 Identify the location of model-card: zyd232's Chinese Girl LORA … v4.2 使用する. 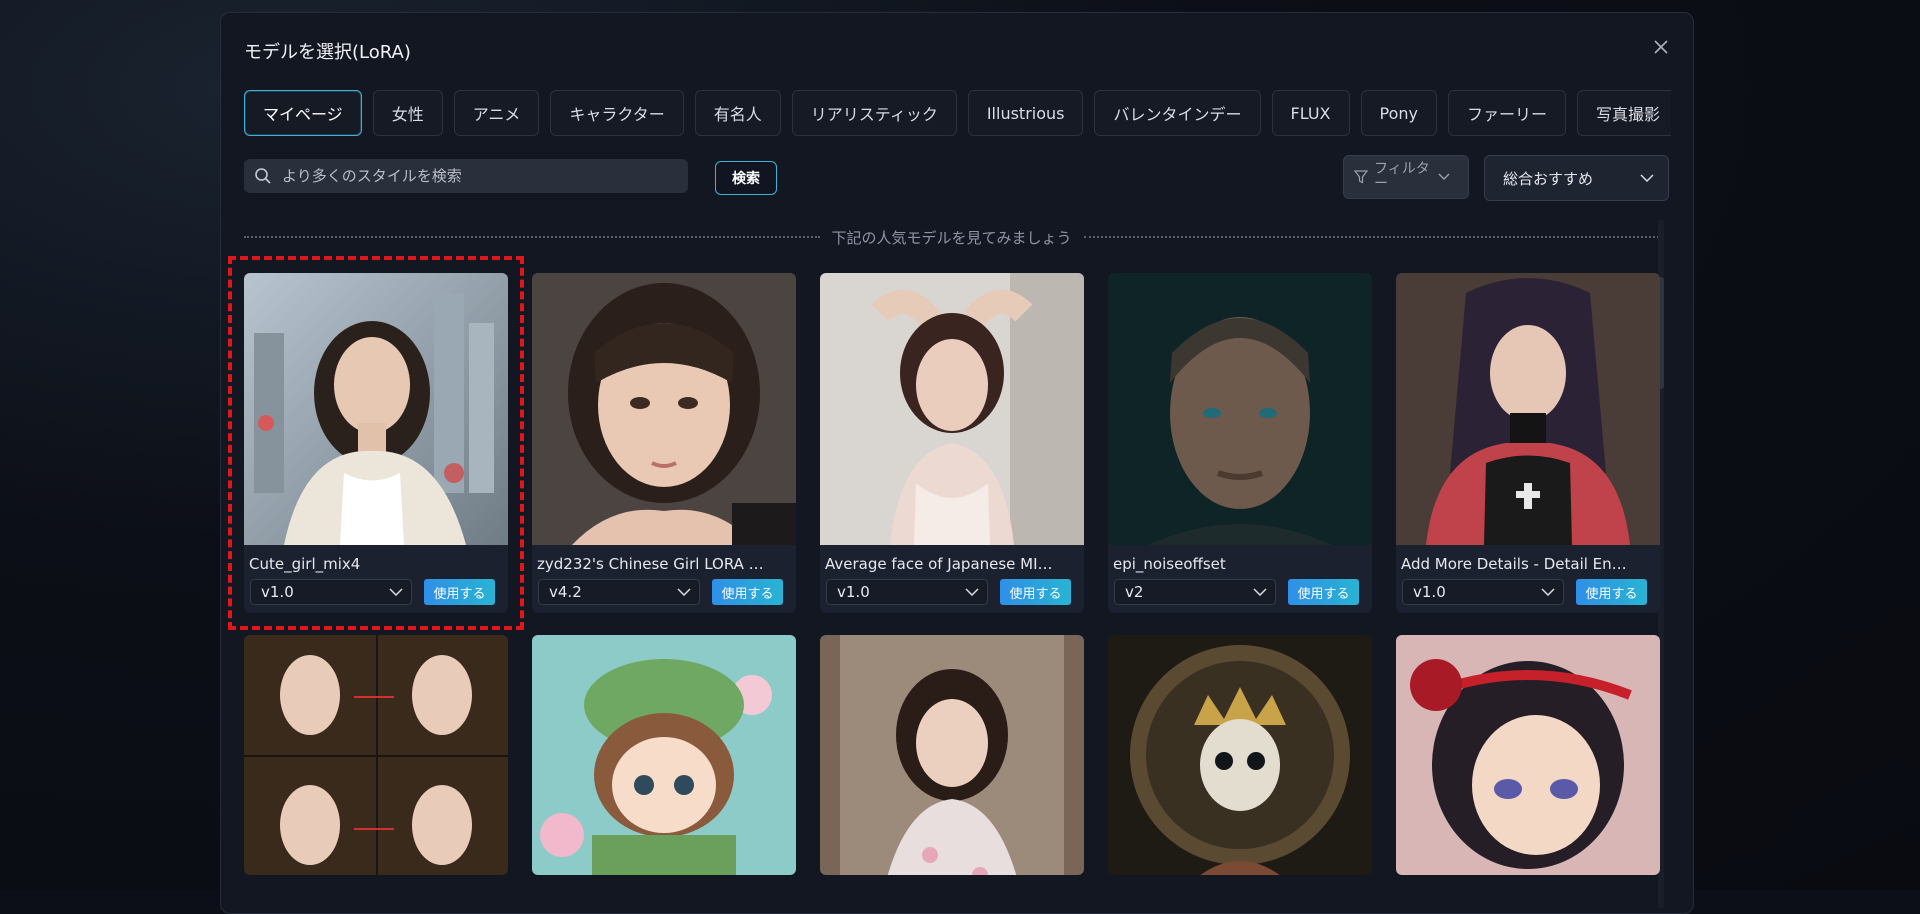
(664, 443).